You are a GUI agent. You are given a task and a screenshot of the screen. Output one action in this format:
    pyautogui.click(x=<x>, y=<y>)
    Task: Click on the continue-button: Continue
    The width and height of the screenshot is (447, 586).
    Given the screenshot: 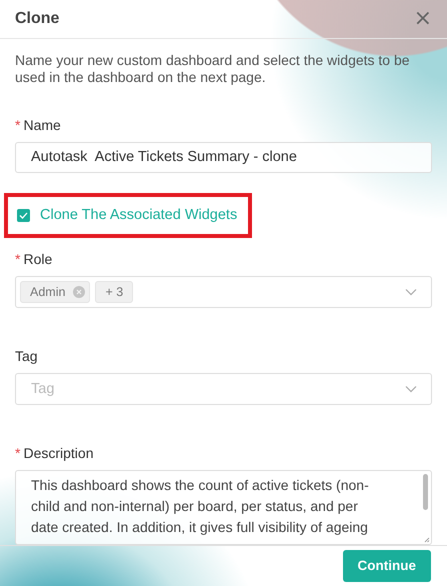 What is the action you would take?
    pyautogui.click(x=386, y=566)
    